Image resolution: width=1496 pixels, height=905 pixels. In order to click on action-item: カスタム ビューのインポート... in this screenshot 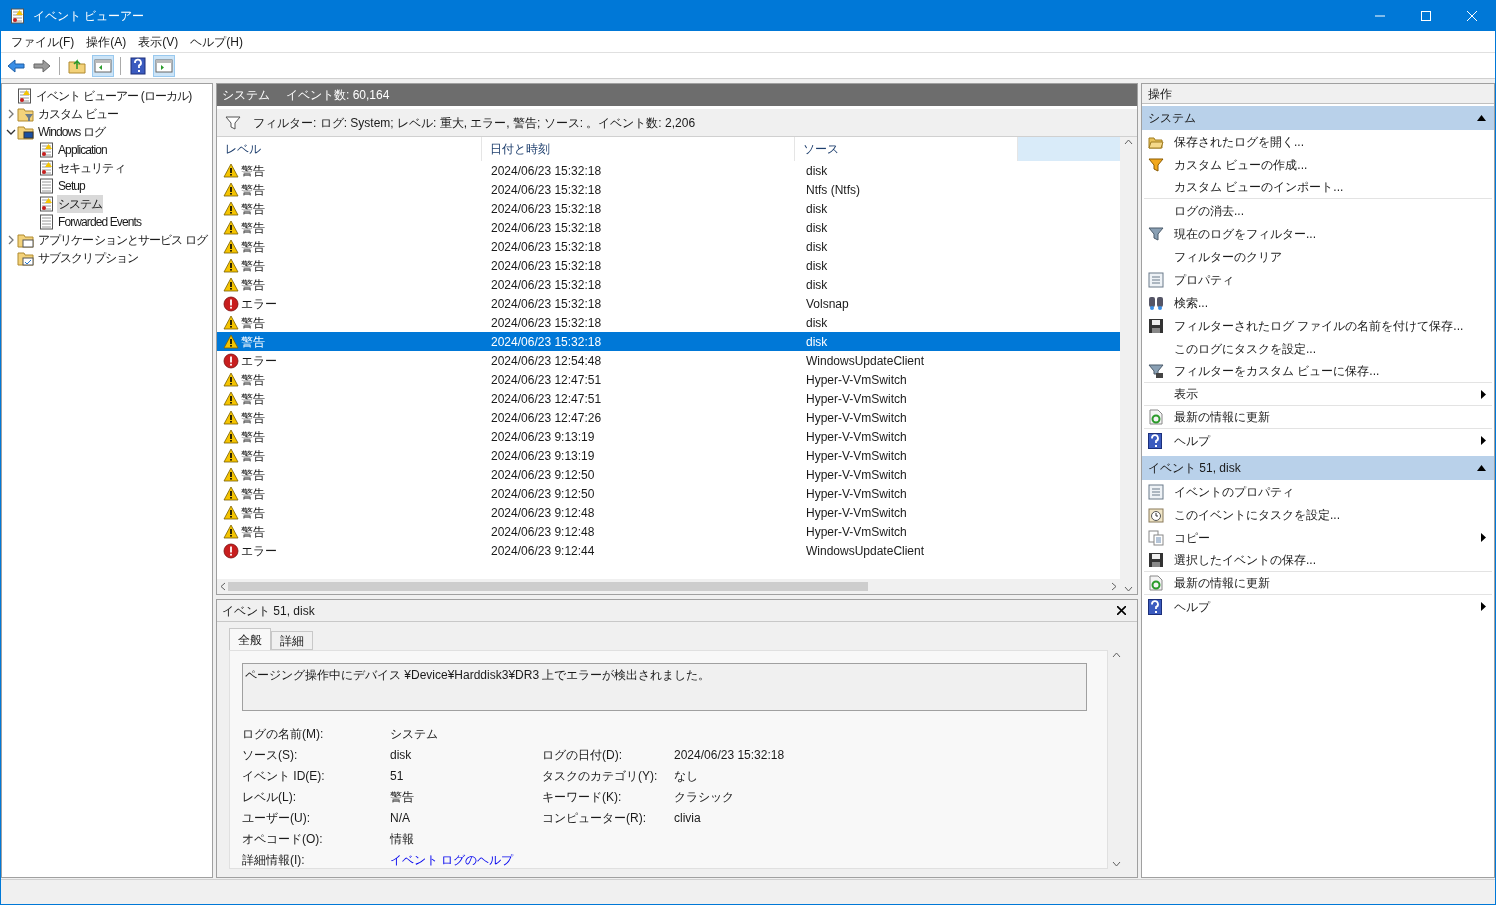, I will do `click(1318, 187)`.